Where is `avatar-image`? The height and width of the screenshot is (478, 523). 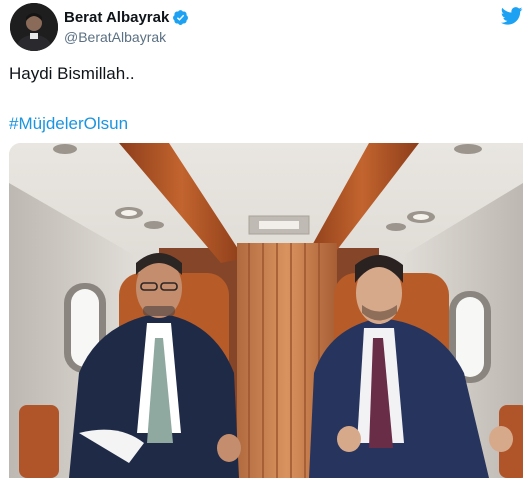
avatar-image is located at coordinates (34, 27).